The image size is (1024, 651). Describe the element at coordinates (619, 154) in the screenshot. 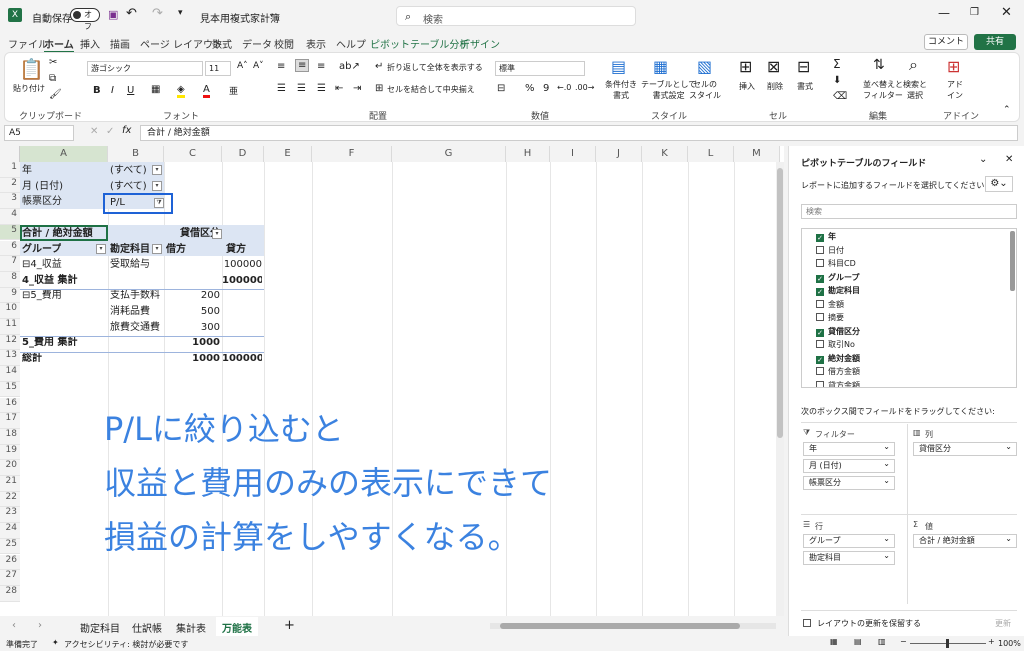

I see `column-header: J` at that location.